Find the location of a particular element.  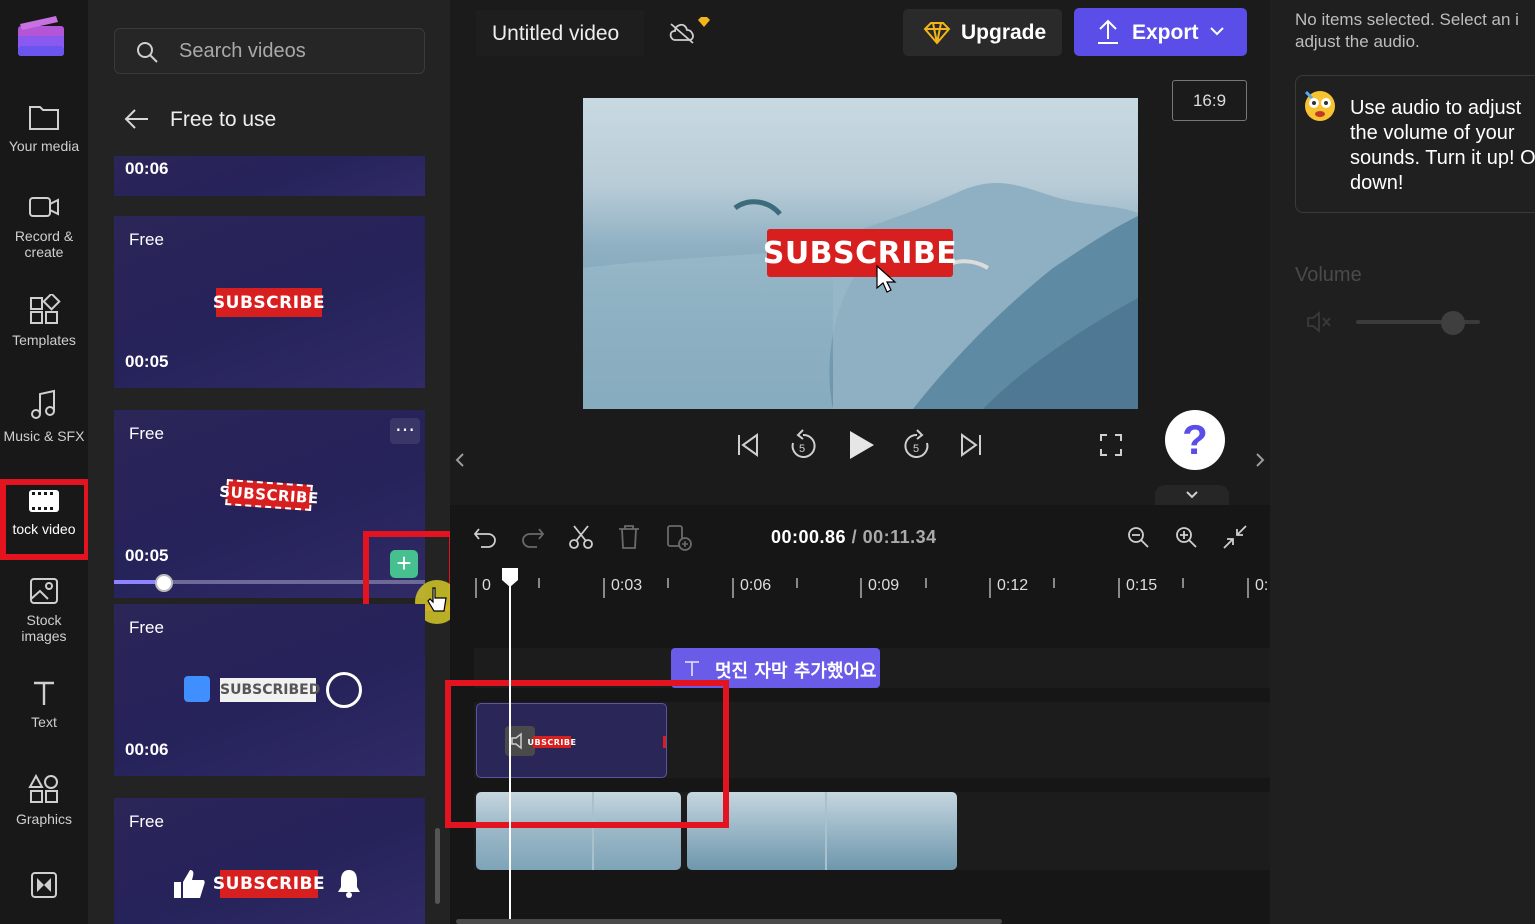

timeline-h-scrollbar is located at coordinates (729, 921).